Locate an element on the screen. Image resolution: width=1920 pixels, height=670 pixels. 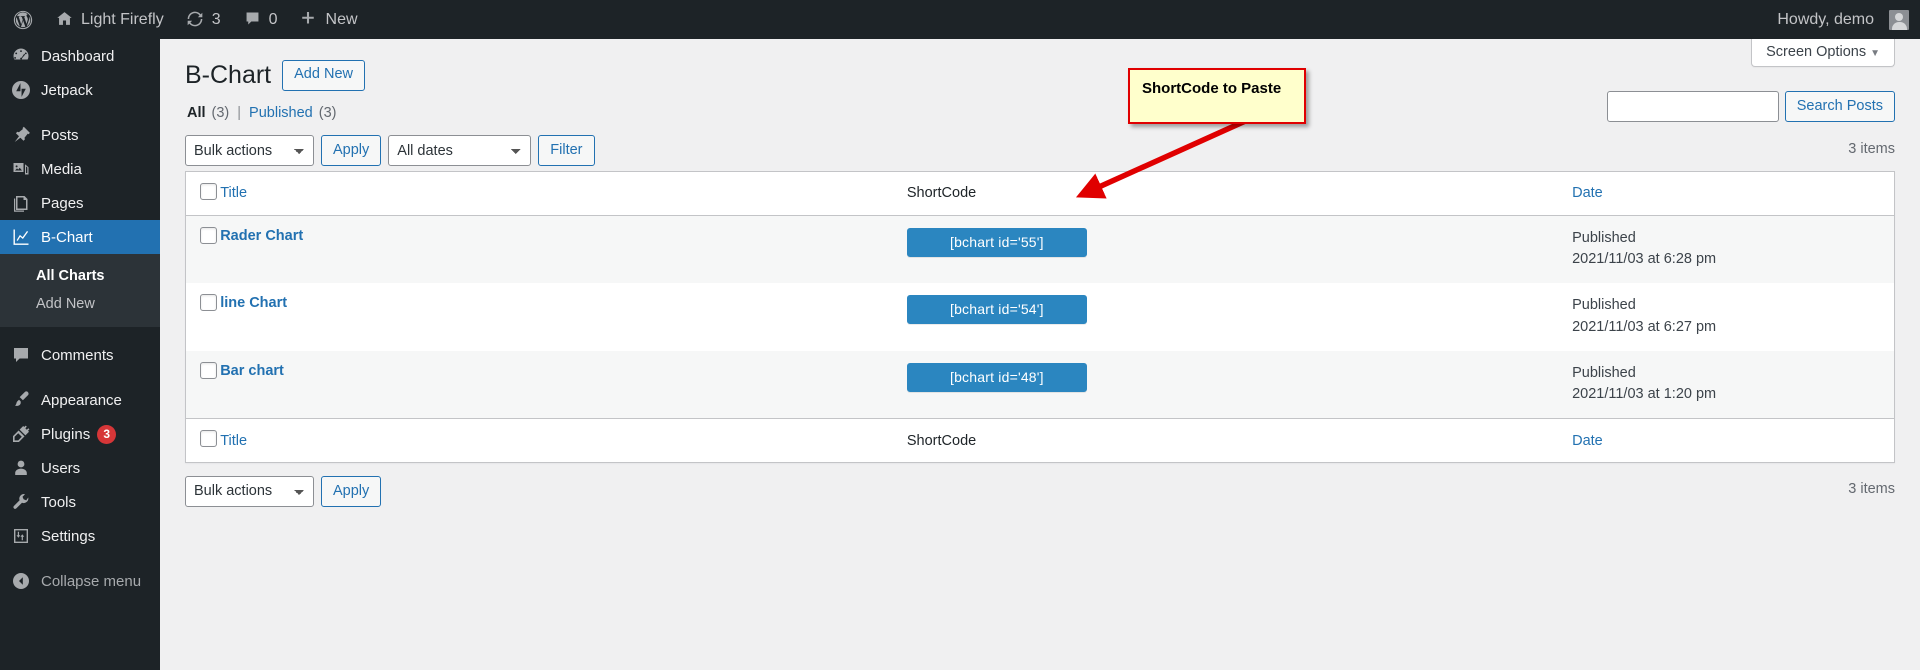
row-date-cell: Published 2021/11/03 at 6:27 pm is located at coordinates (1733, 317).